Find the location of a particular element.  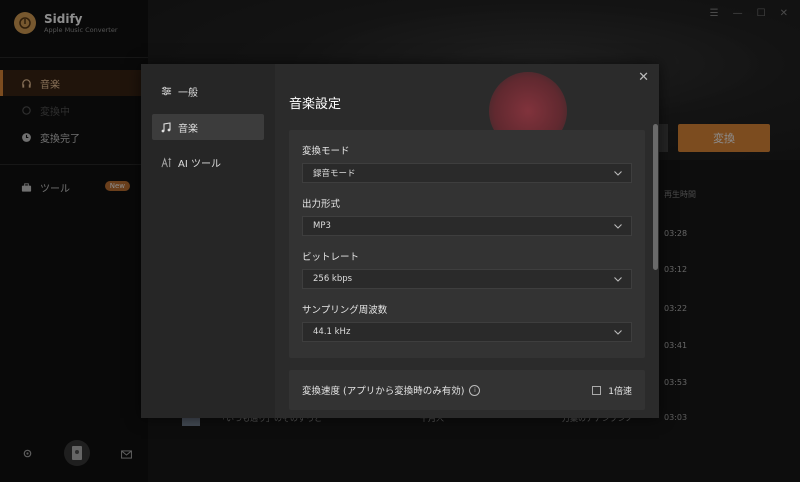

conversion-speed-label: 変換速度 (アプリから変換時のみ有効) i is located at coordinates (391, 390).